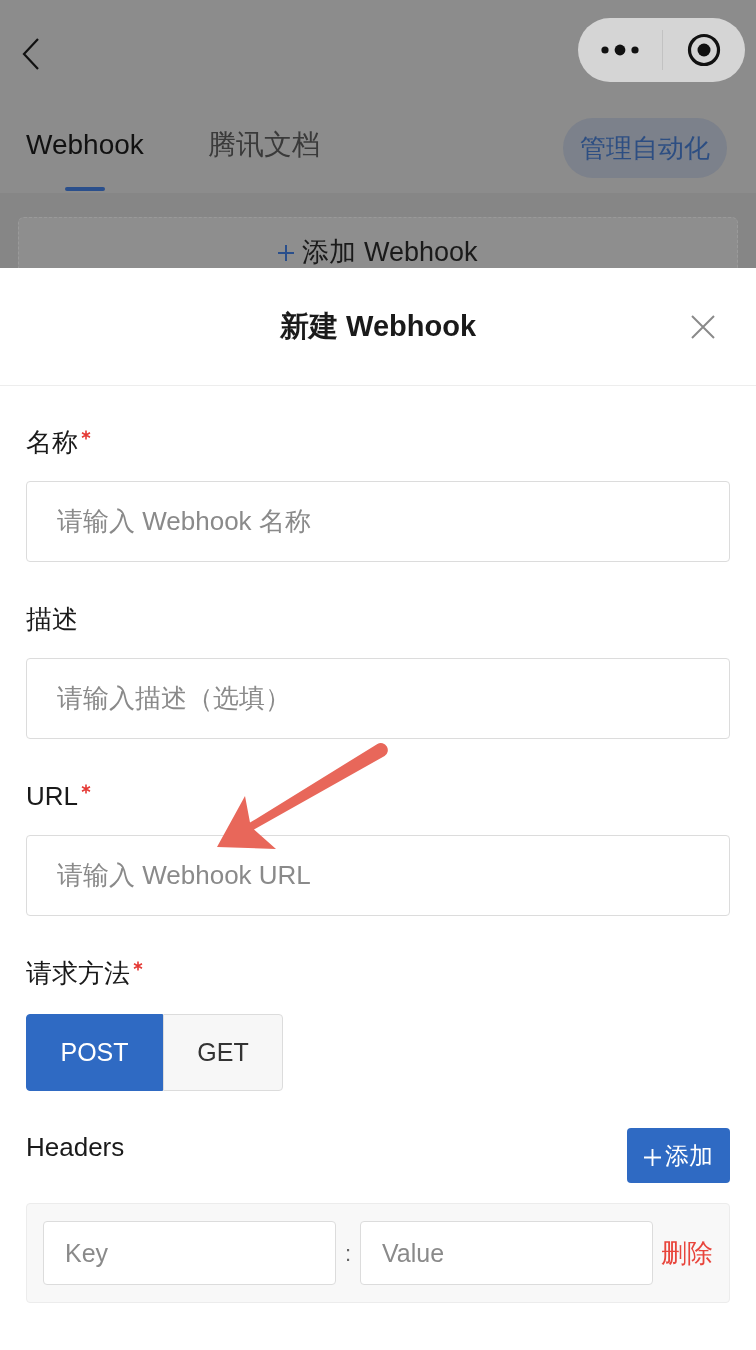 This screenshot has height=1350, width=756. I want to click on dialog-title: 新建 Webhook, so click(378, 326).